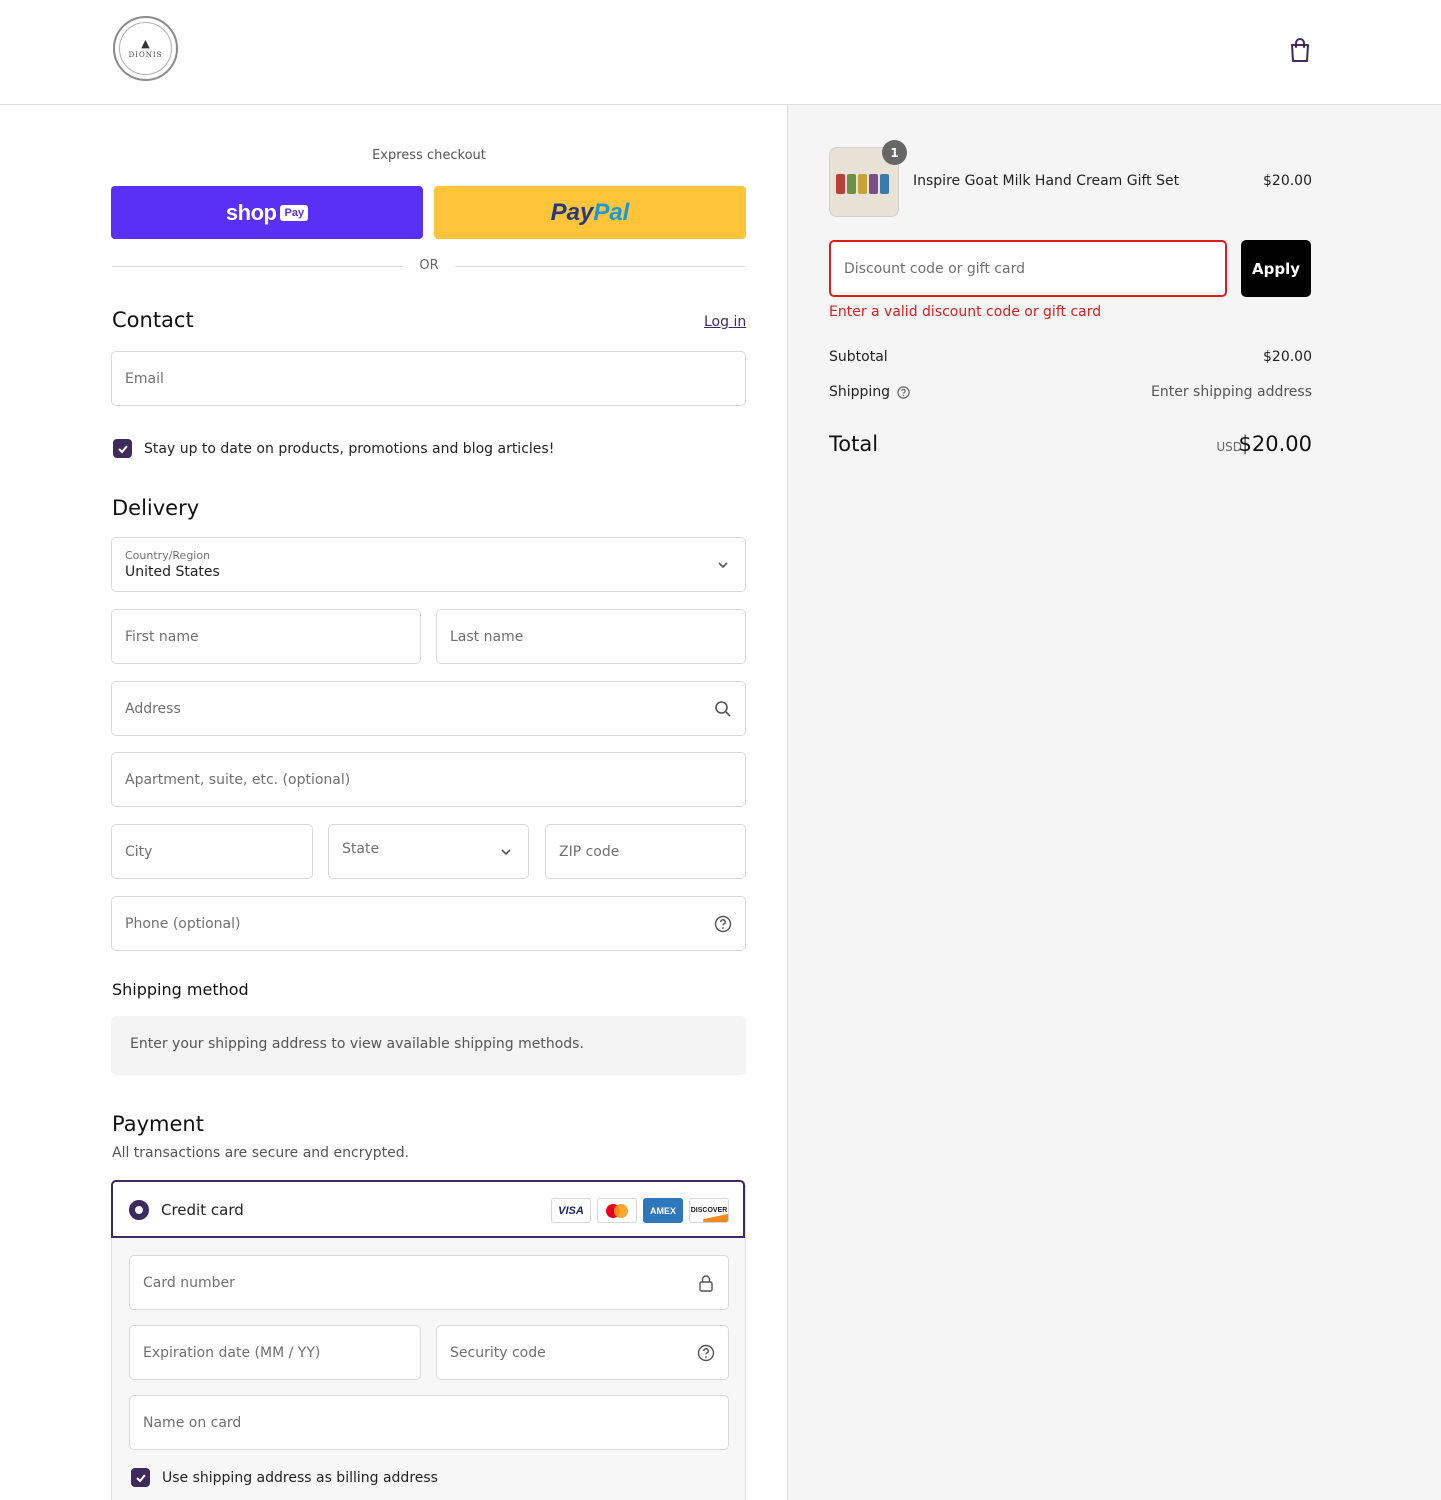  What do you see at coordinates (139, 1210) in the screenshot?
I see `credit-card-radio` at bounding box center [139, 1210].